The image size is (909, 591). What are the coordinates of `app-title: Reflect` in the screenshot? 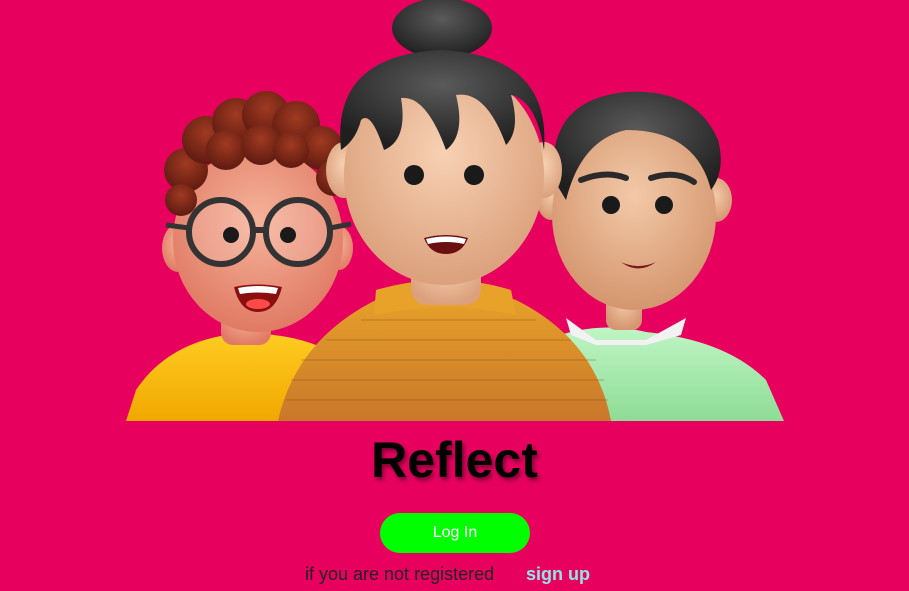 It's located at (454, 460).